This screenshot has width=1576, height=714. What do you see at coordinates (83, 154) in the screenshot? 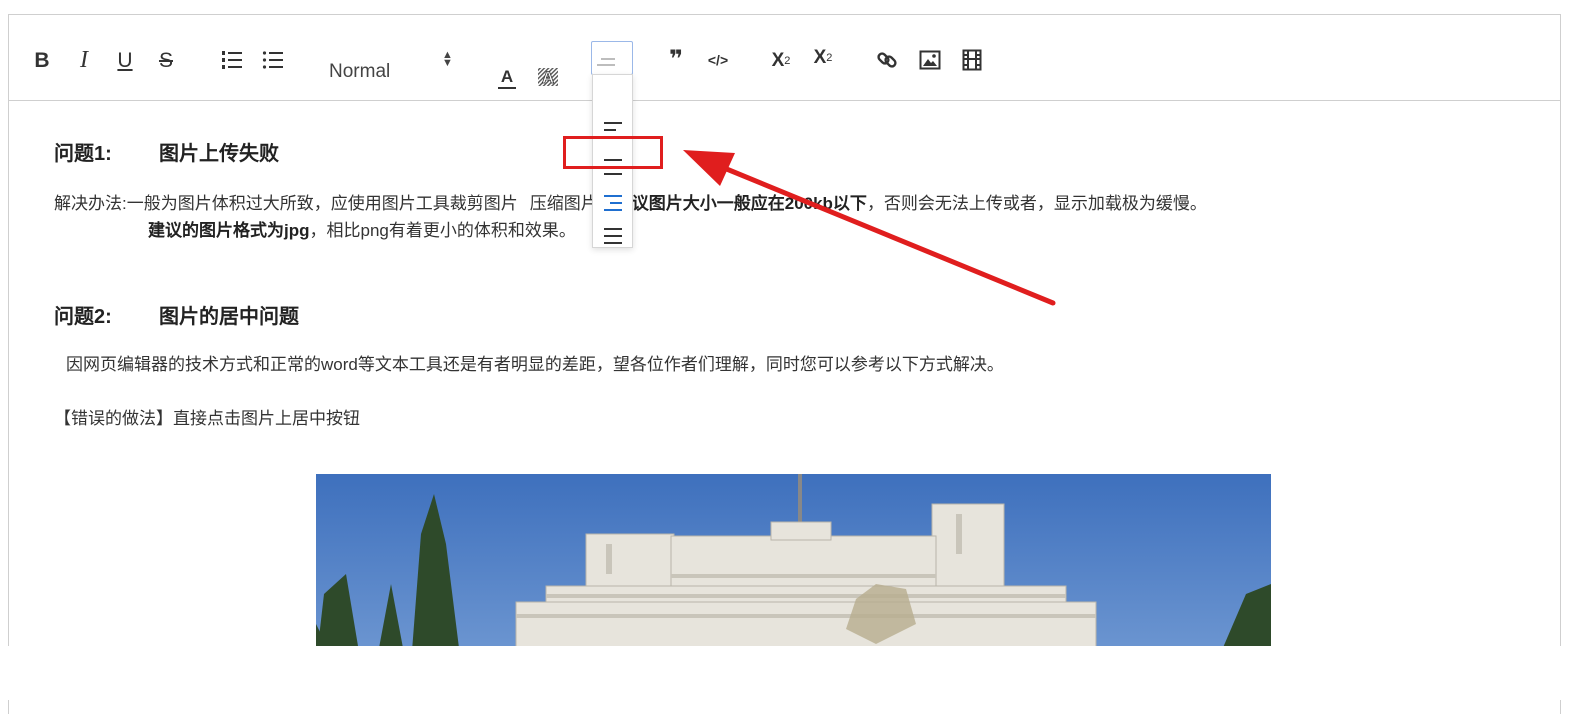
I see `q1-number: 问题1:` at bounding box center [83, 154].